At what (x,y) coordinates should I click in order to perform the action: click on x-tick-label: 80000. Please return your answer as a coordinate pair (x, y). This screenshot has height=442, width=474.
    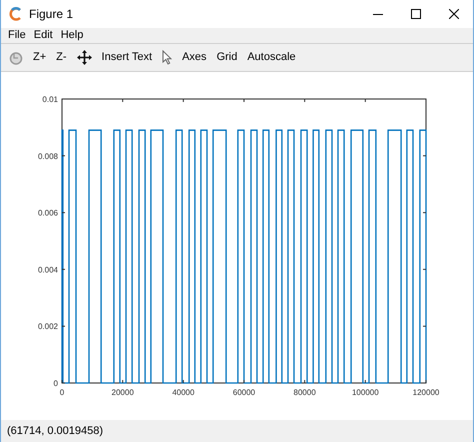
    Looking at the image, I should click on (305, 392).